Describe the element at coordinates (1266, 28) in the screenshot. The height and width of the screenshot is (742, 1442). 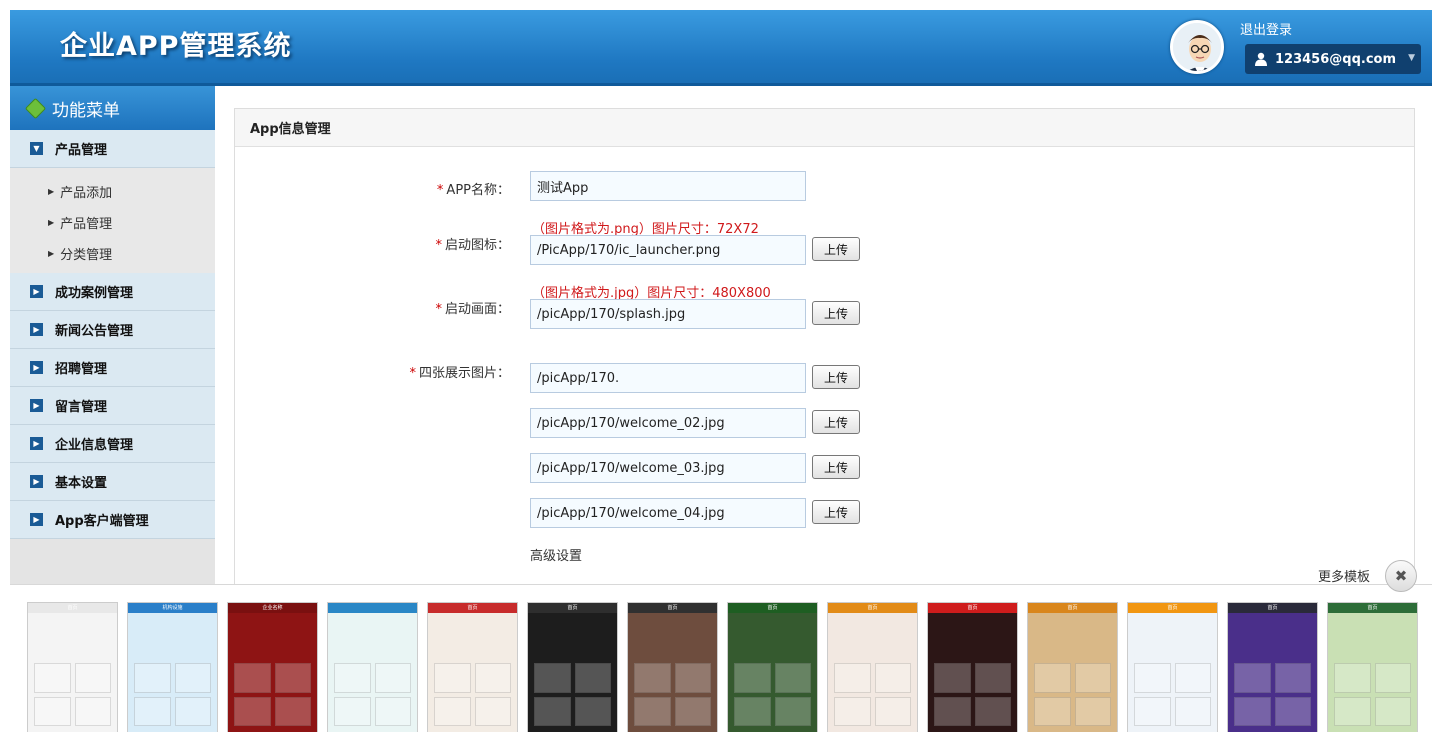
I see `logout-link: 退出登录` at that location.